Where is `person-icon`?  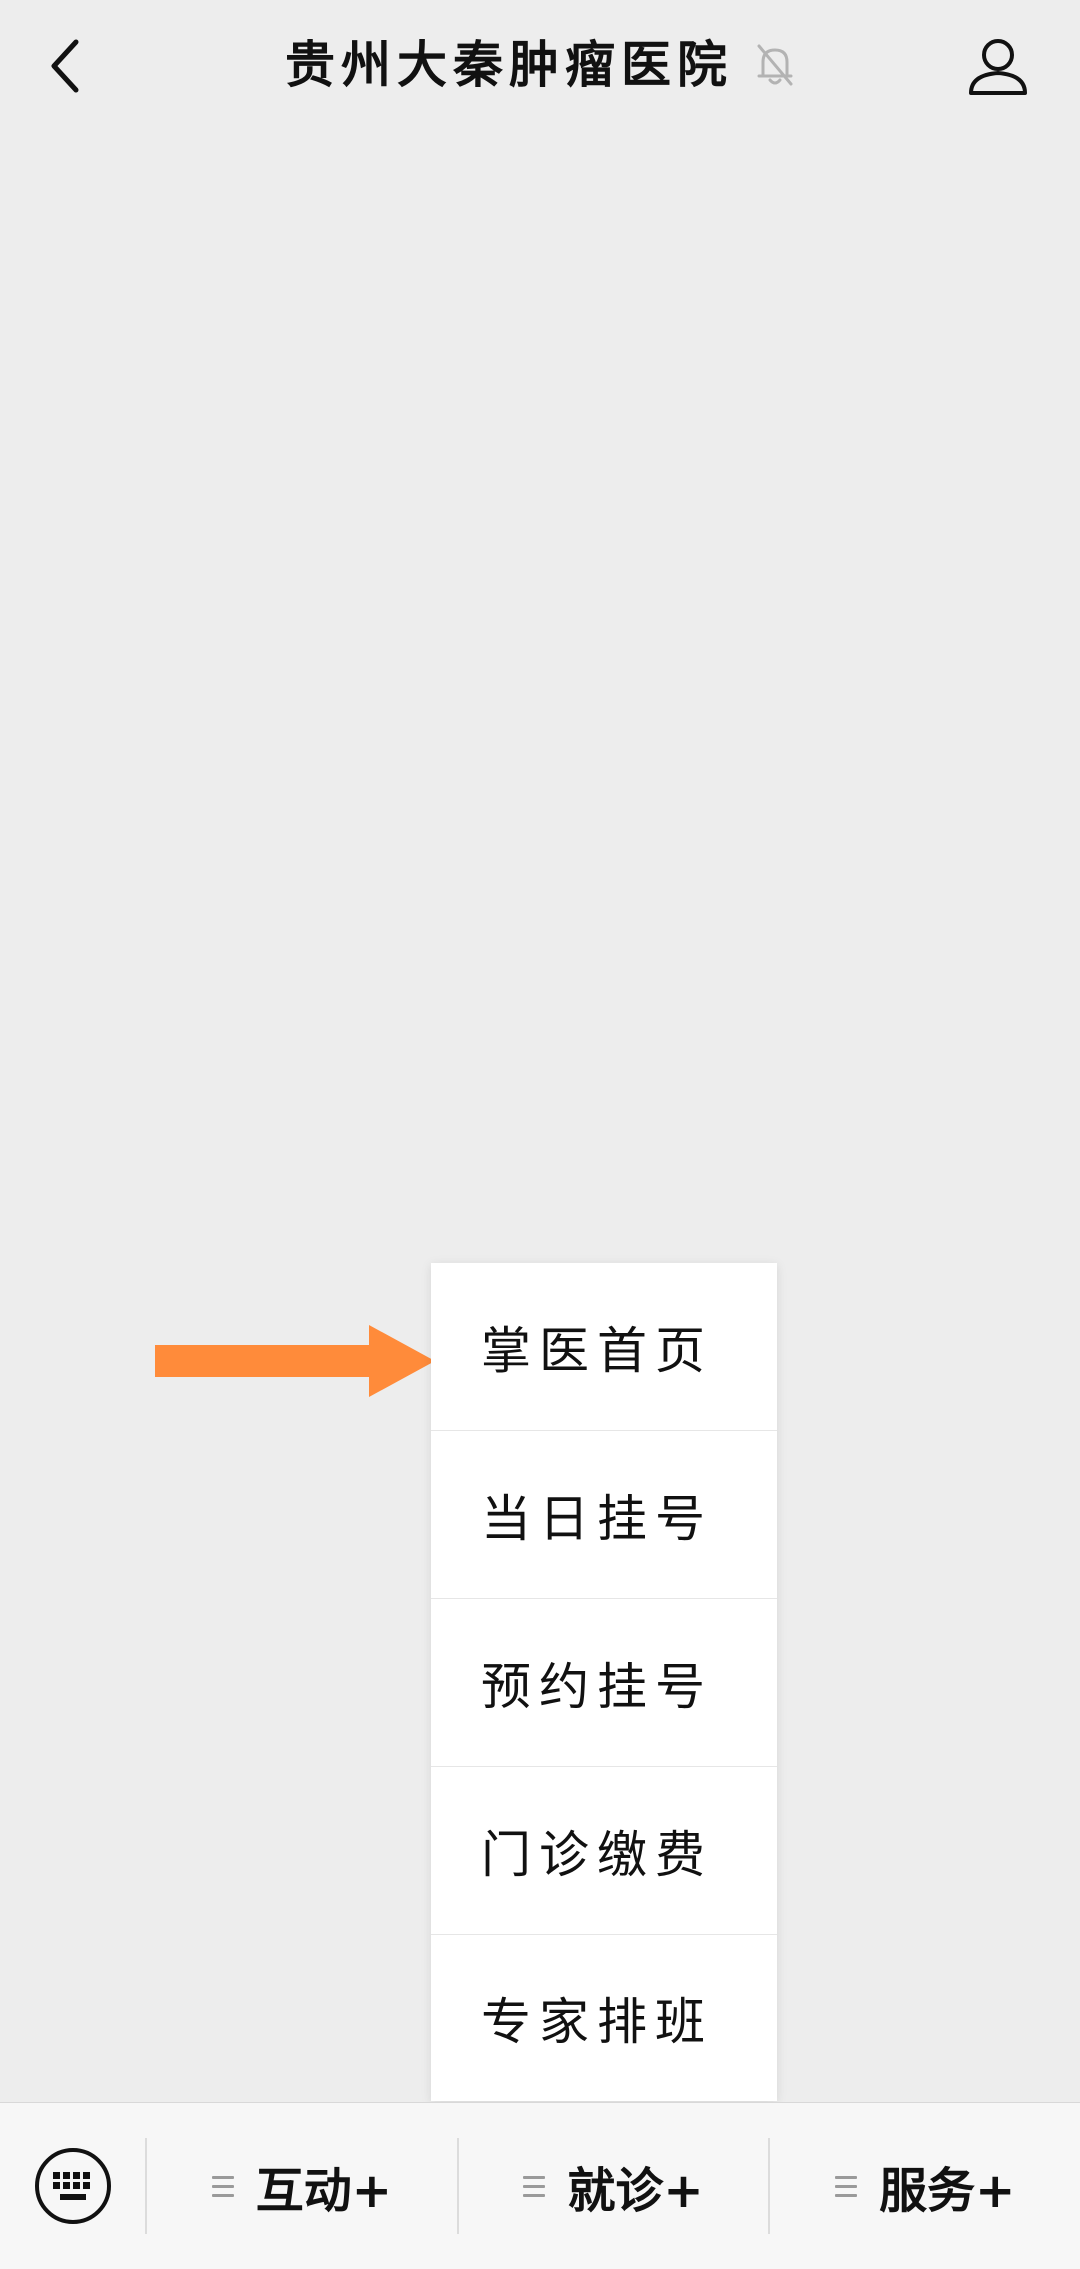 person-icon is located at coordinates (998, 67).